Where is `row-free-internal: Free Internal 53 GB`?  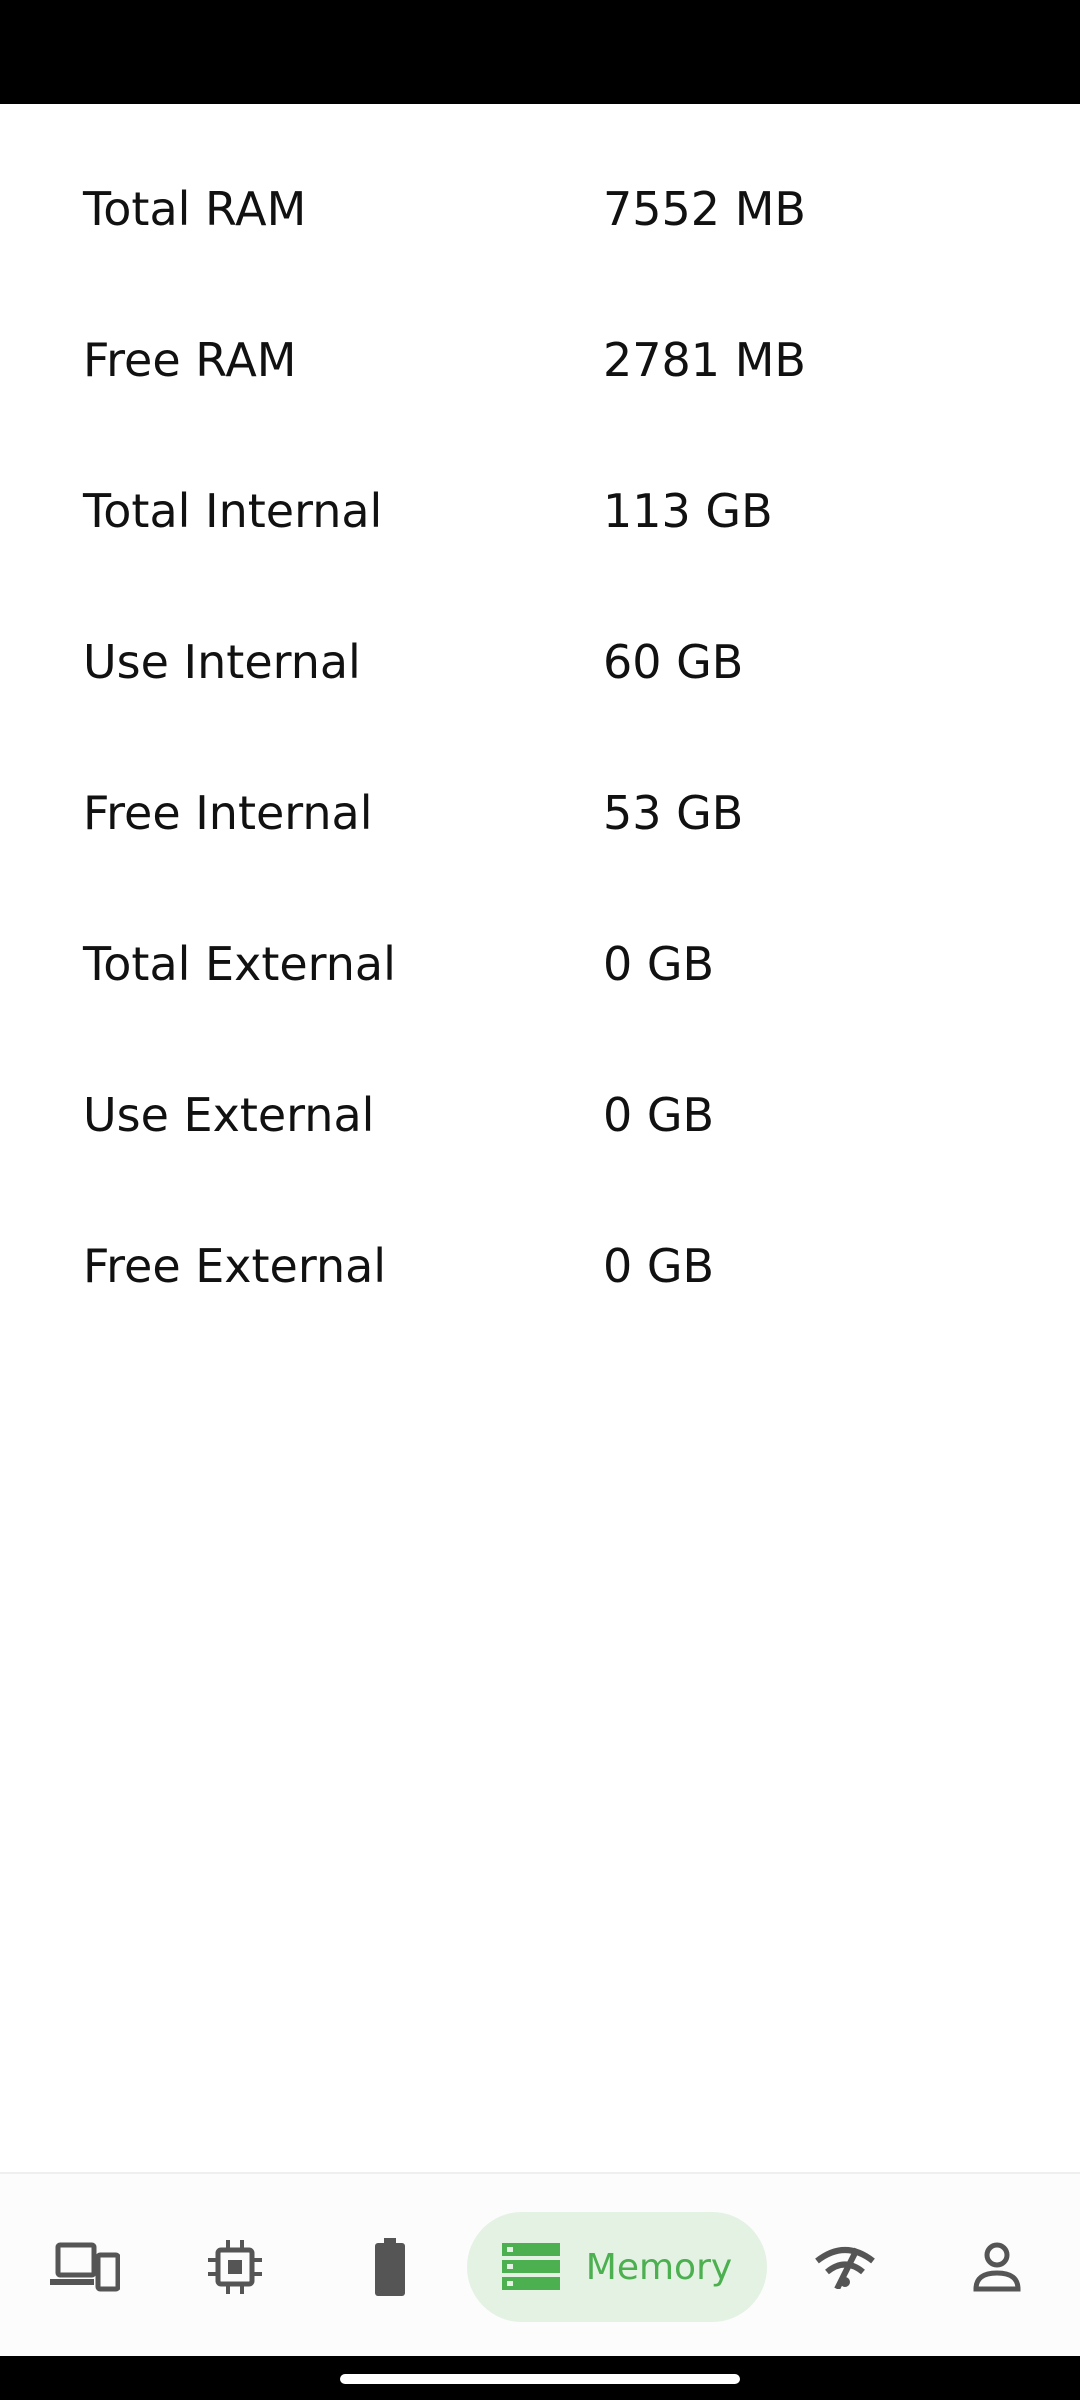 row-free-internal: Free Internal 53 GB is located at coordinates (540, 813).